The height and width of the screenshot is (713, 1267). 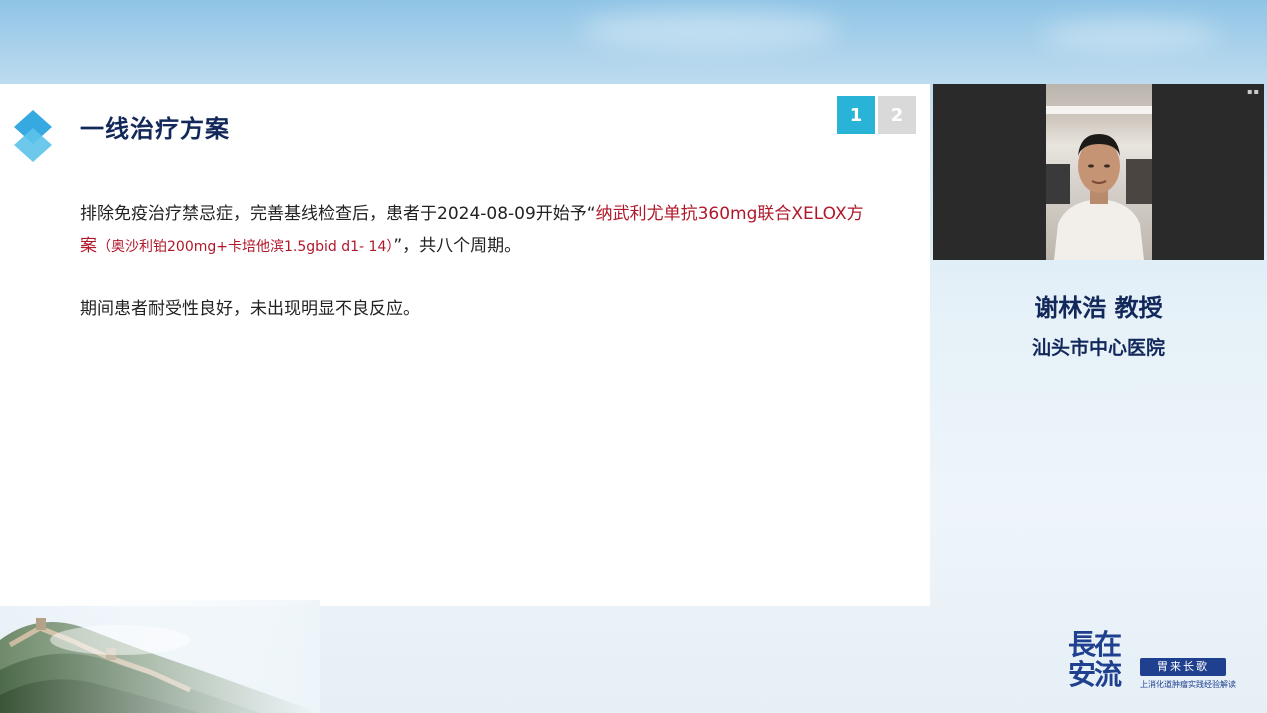 What do you see at coordinates (160, 656) in the screenshot?
I see `great-wall-illustration` at bounding box center [160, 656].